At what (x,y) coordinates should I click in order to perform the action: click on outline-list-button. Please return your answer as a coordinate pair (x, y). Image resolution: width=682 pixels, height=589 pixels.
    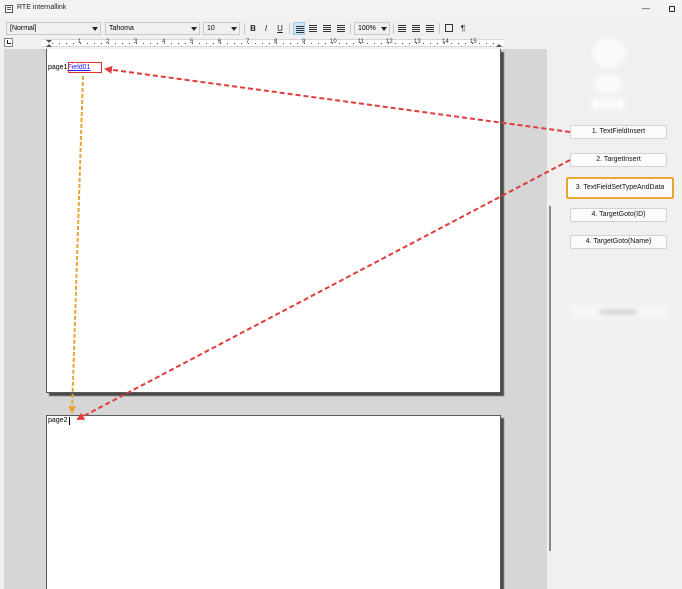
    Looking at the image, I should click on (430, 28).